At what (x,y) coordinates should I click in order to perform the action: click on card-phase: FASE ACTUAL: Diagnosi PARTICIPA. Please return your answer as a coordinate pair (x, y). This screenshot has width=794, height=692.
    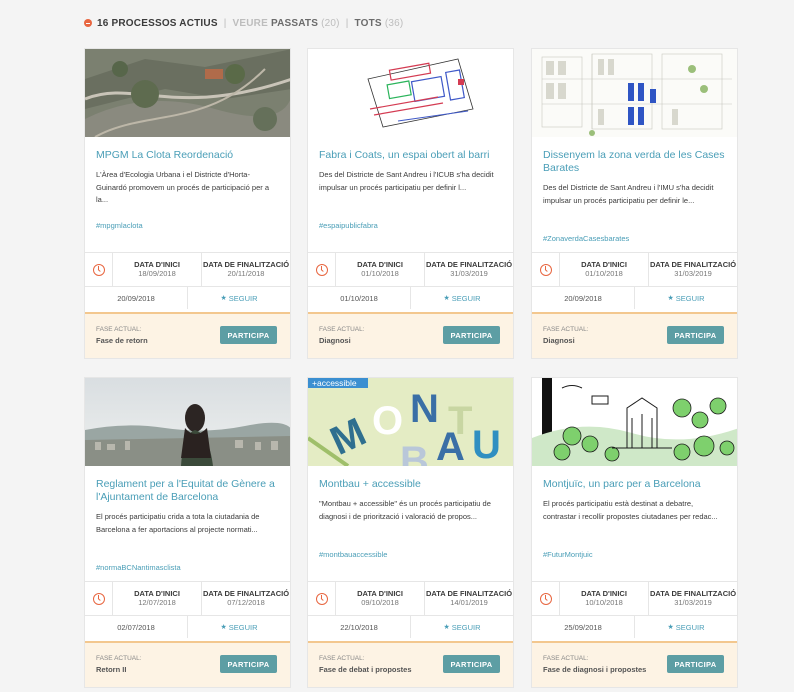
    Looking at the image, I should click on (634, 335).